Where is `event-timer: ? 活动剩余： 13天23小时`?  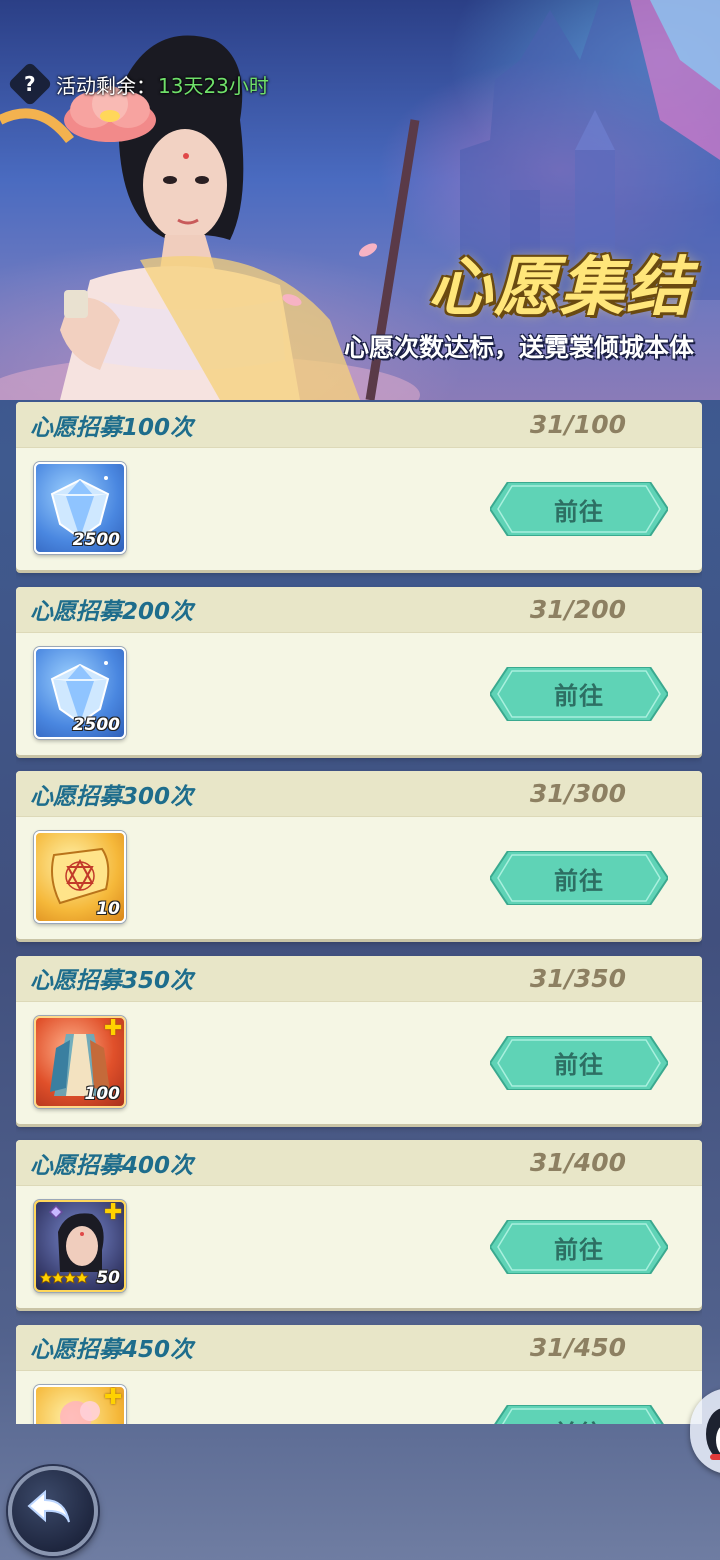 event-timer: ? 活动剩余： 13天23小时 is located at coordinates (138, 84).